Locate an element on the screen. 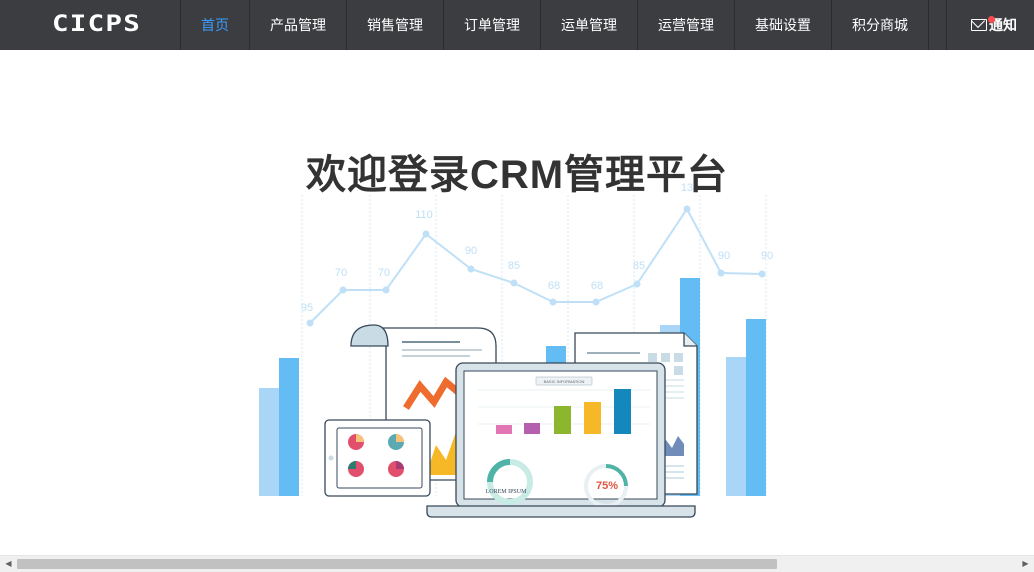 Image resolution: width=1034 pixels, height=572 pixels. laptop-caption: LOREM IPSUM is located at coordinates (507, 492).